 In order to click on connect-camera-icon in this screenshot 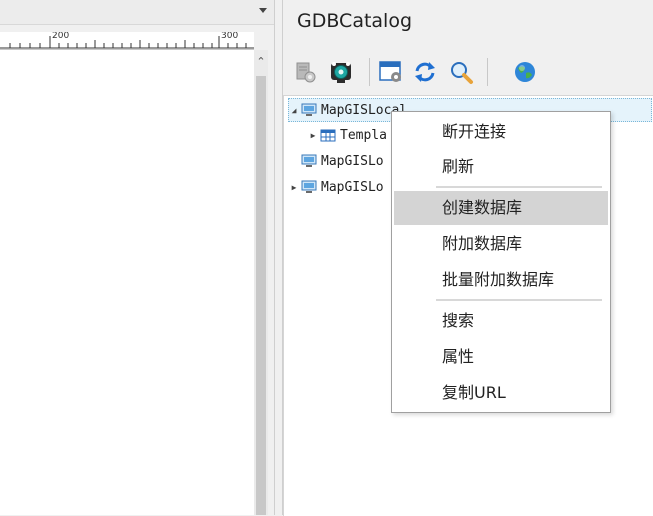, I will do `click(341, 72)`.